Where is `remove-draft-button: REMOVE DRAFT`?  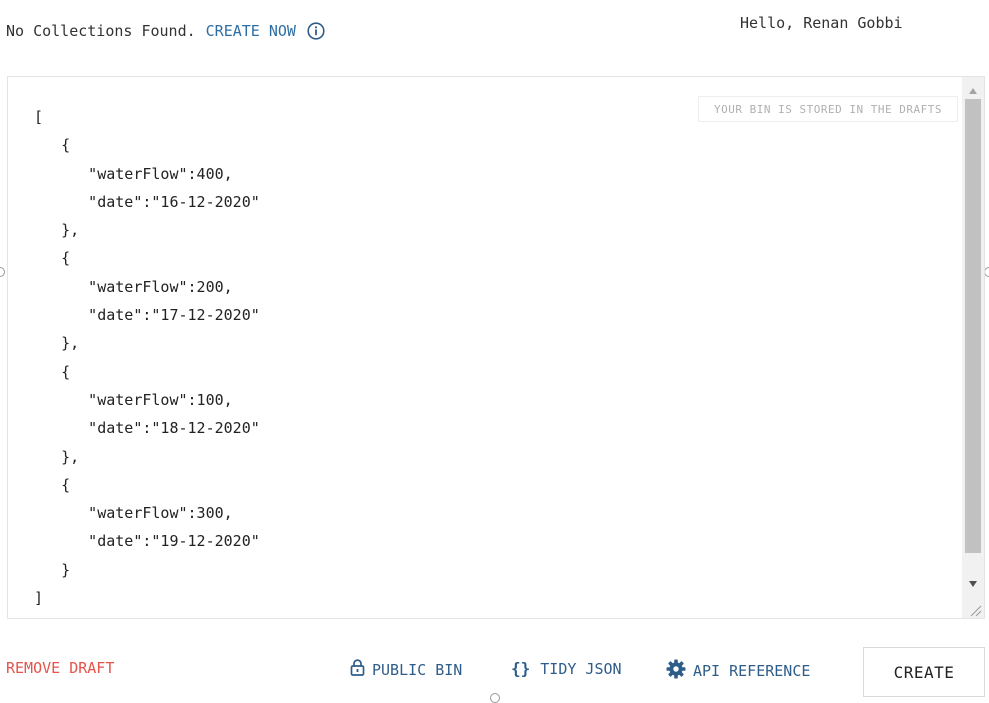
remove-draft-button: REMOVE DRAFT is located at coordinates (60, 668).